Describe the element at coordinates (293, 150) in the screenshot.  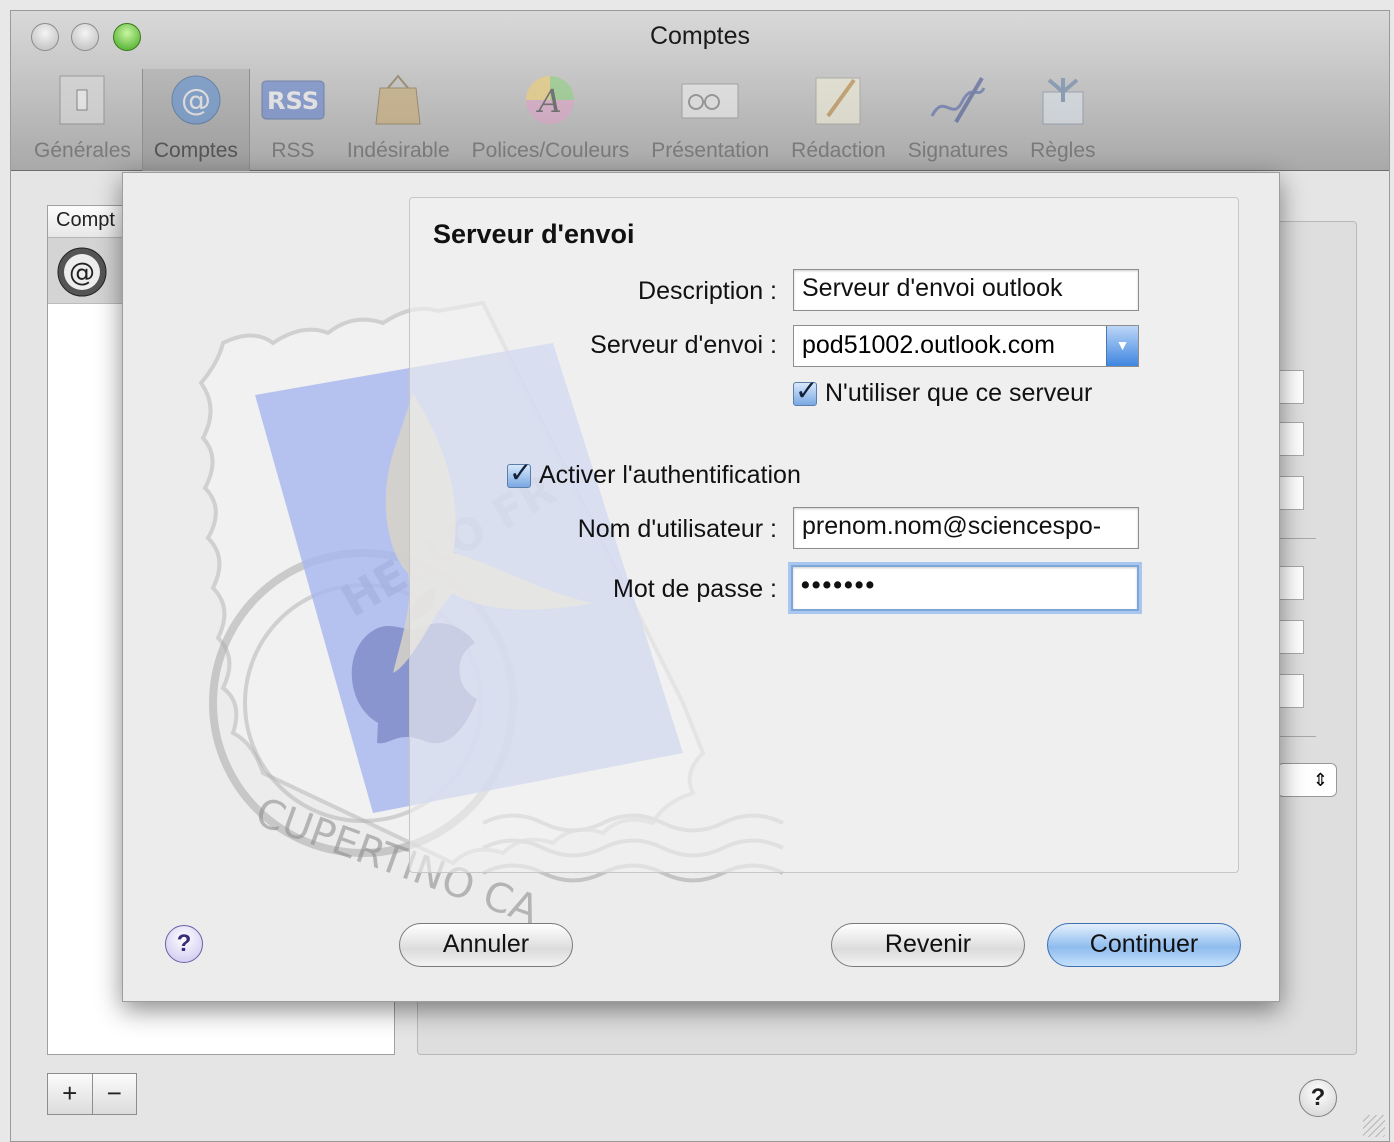
I see `toolbar-label-rss: RSS` at that location.